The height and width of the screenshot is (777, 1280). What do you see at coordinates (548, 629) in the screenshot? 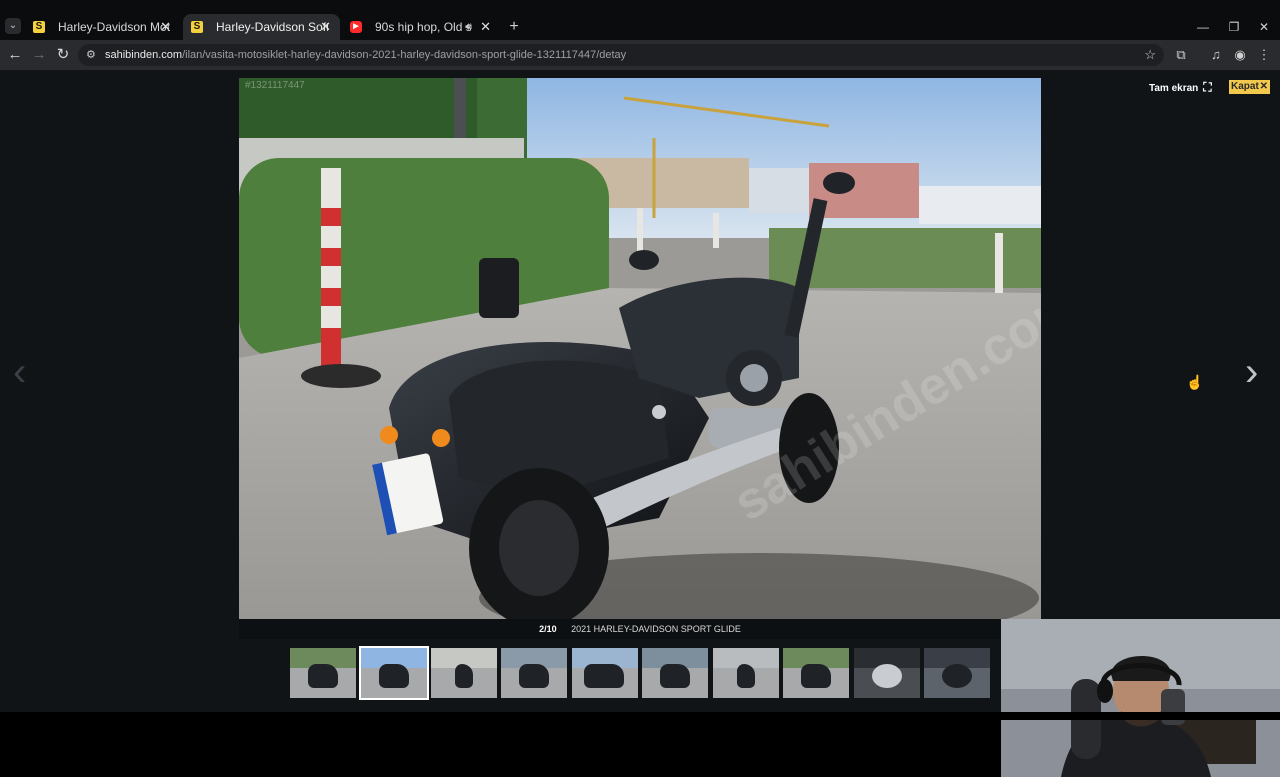
I see `photo-counter: 2/10` at bounding box center [548, 629].